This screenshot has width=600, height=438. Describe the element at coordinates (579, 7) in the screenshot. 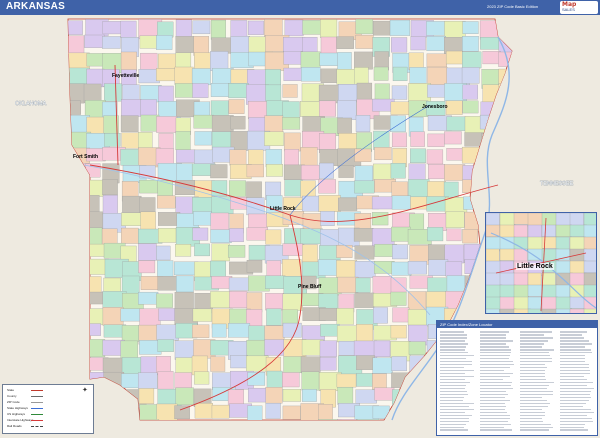

I see `publisher-logo: Map SALES` at that location.